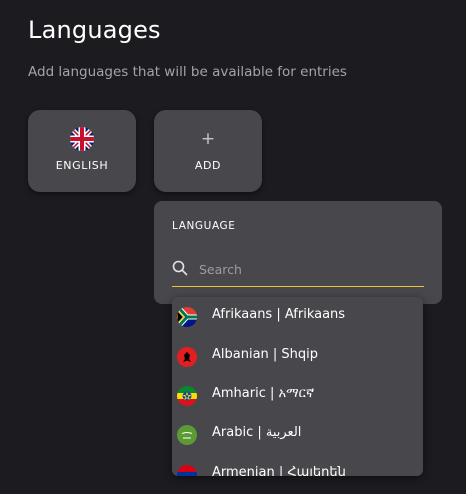 This screenshot has width=466, height=494. Describe the element at coordinates (309, 269) in the screenshot. I see `language-search-input` at that location.